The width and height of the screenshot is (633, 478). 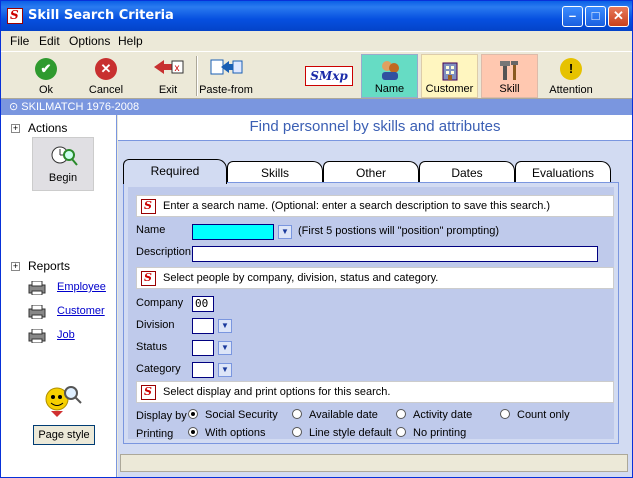 What do you see at coordinates (225, 326) in the screenshot?
I see `division-dropdown-icon: ▼` at bounding box center [225, 326].